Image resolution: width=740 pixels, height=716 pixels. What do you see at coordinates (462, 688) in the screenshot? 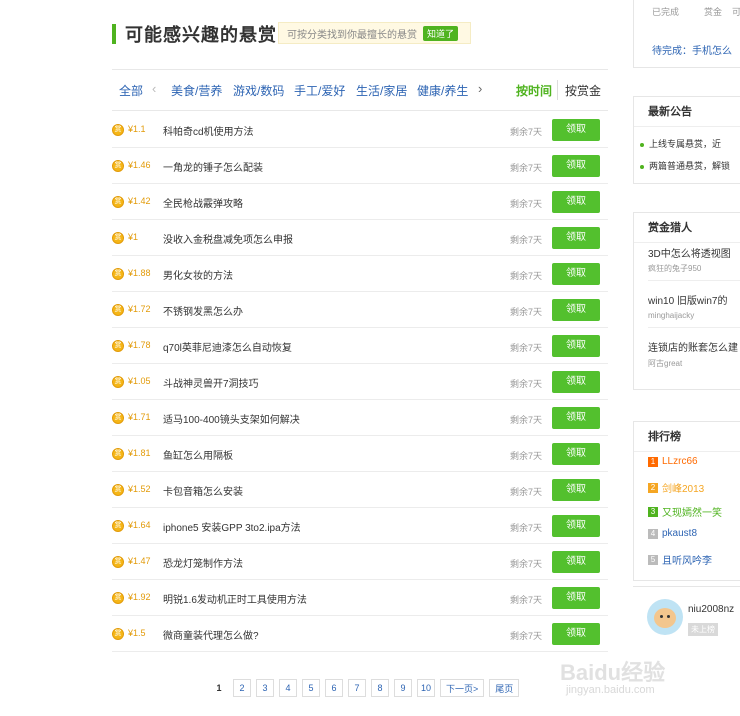
I see `next-page-button: 下一页>` at bounding box center [462, 688].